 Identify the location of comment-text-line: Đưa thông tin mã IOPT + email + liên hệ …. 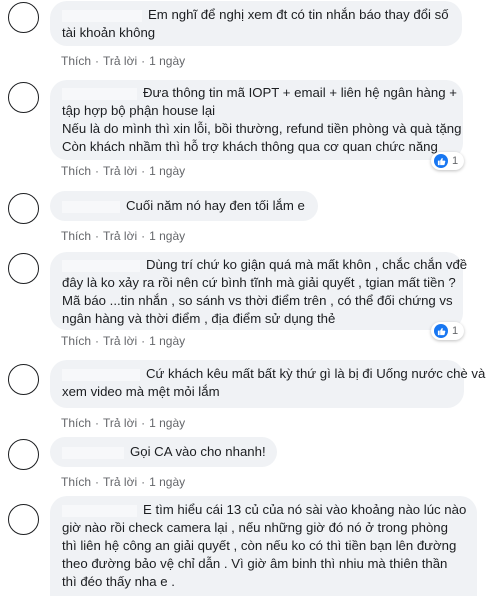
(300, 92).